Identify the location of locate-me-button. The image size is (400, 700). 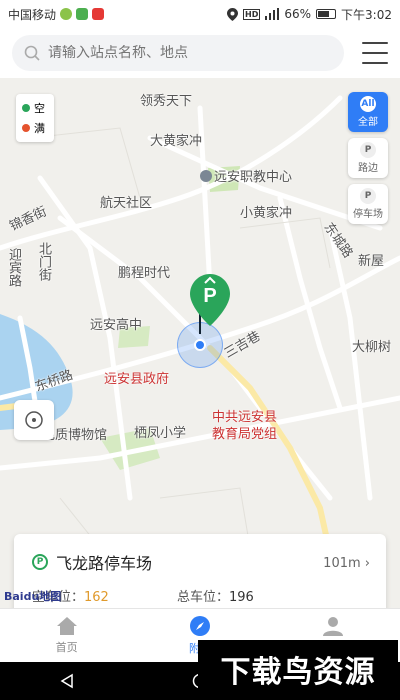
(34, 420).